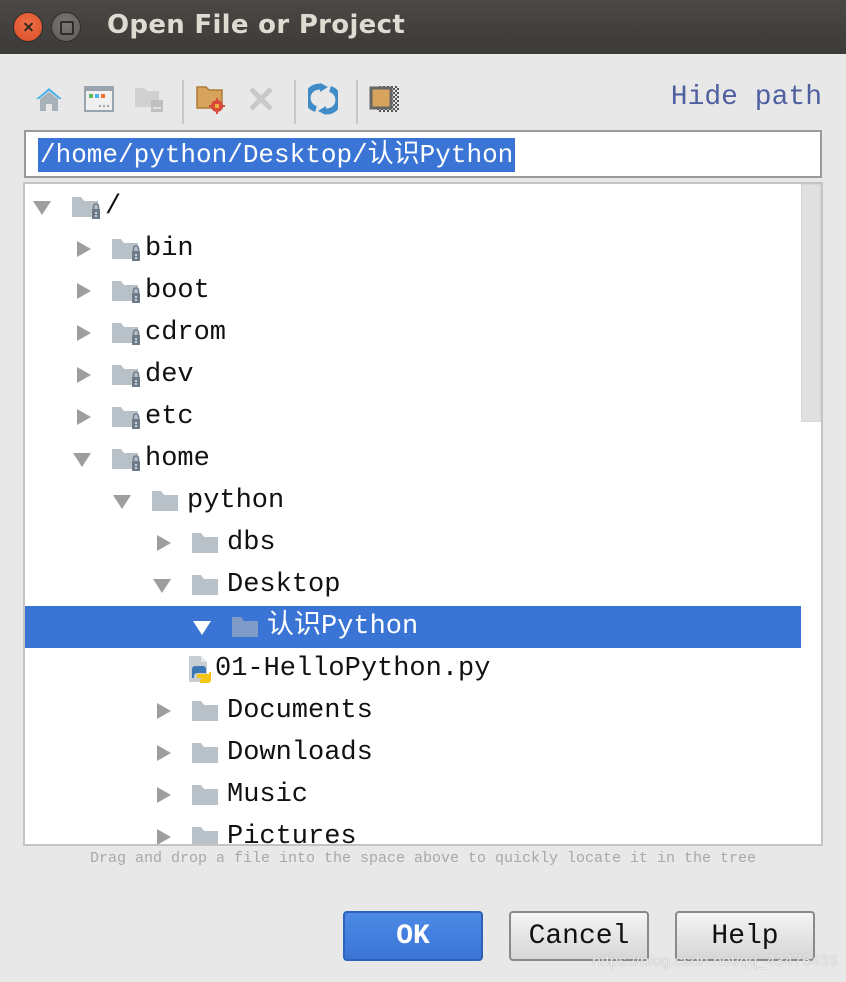 The image size is (846, 982). I want to click on tree-folder-item: boot, so click(414, 291).